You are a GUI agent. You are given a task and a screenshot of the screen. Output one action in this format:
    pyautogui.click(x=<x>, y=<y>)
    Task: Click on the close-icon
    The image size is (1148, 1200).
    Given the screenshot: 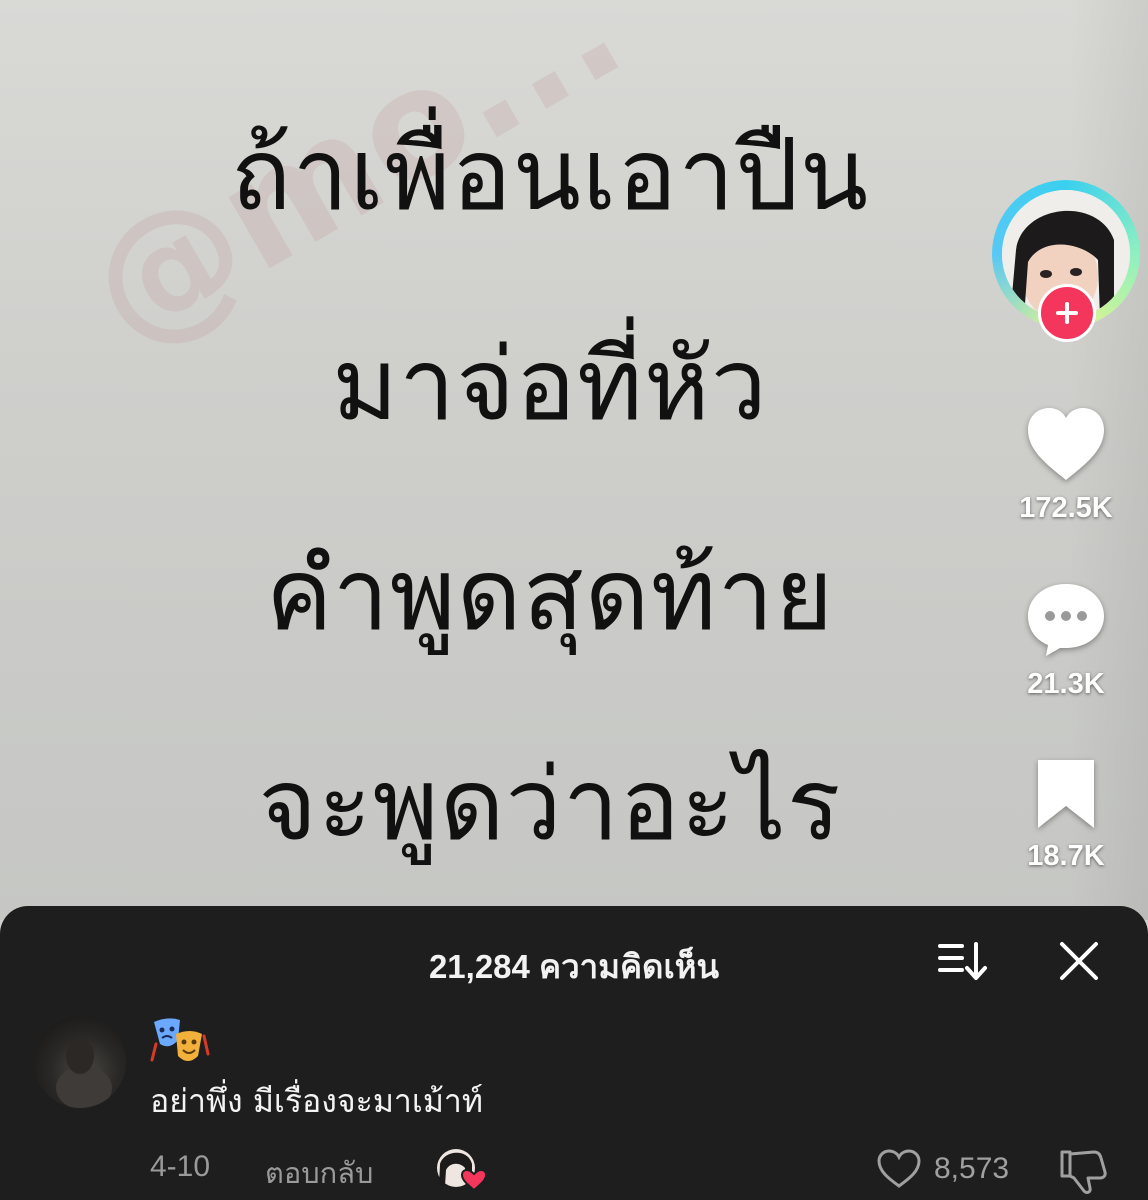 What is the action you would take?
    pyautogui.click(x=1079, y=961)
    